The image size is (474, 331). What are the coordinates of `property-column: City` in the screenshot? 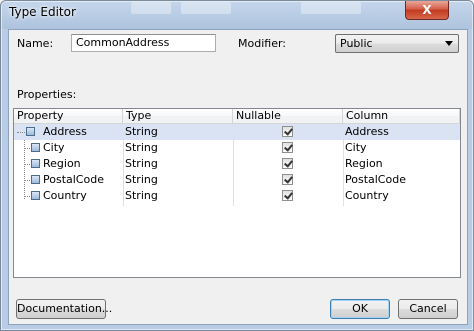 It's located at (356, 147).